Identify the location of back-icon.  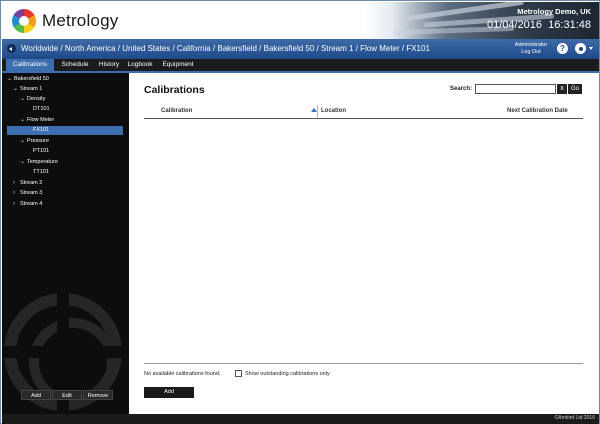
(11, 48).